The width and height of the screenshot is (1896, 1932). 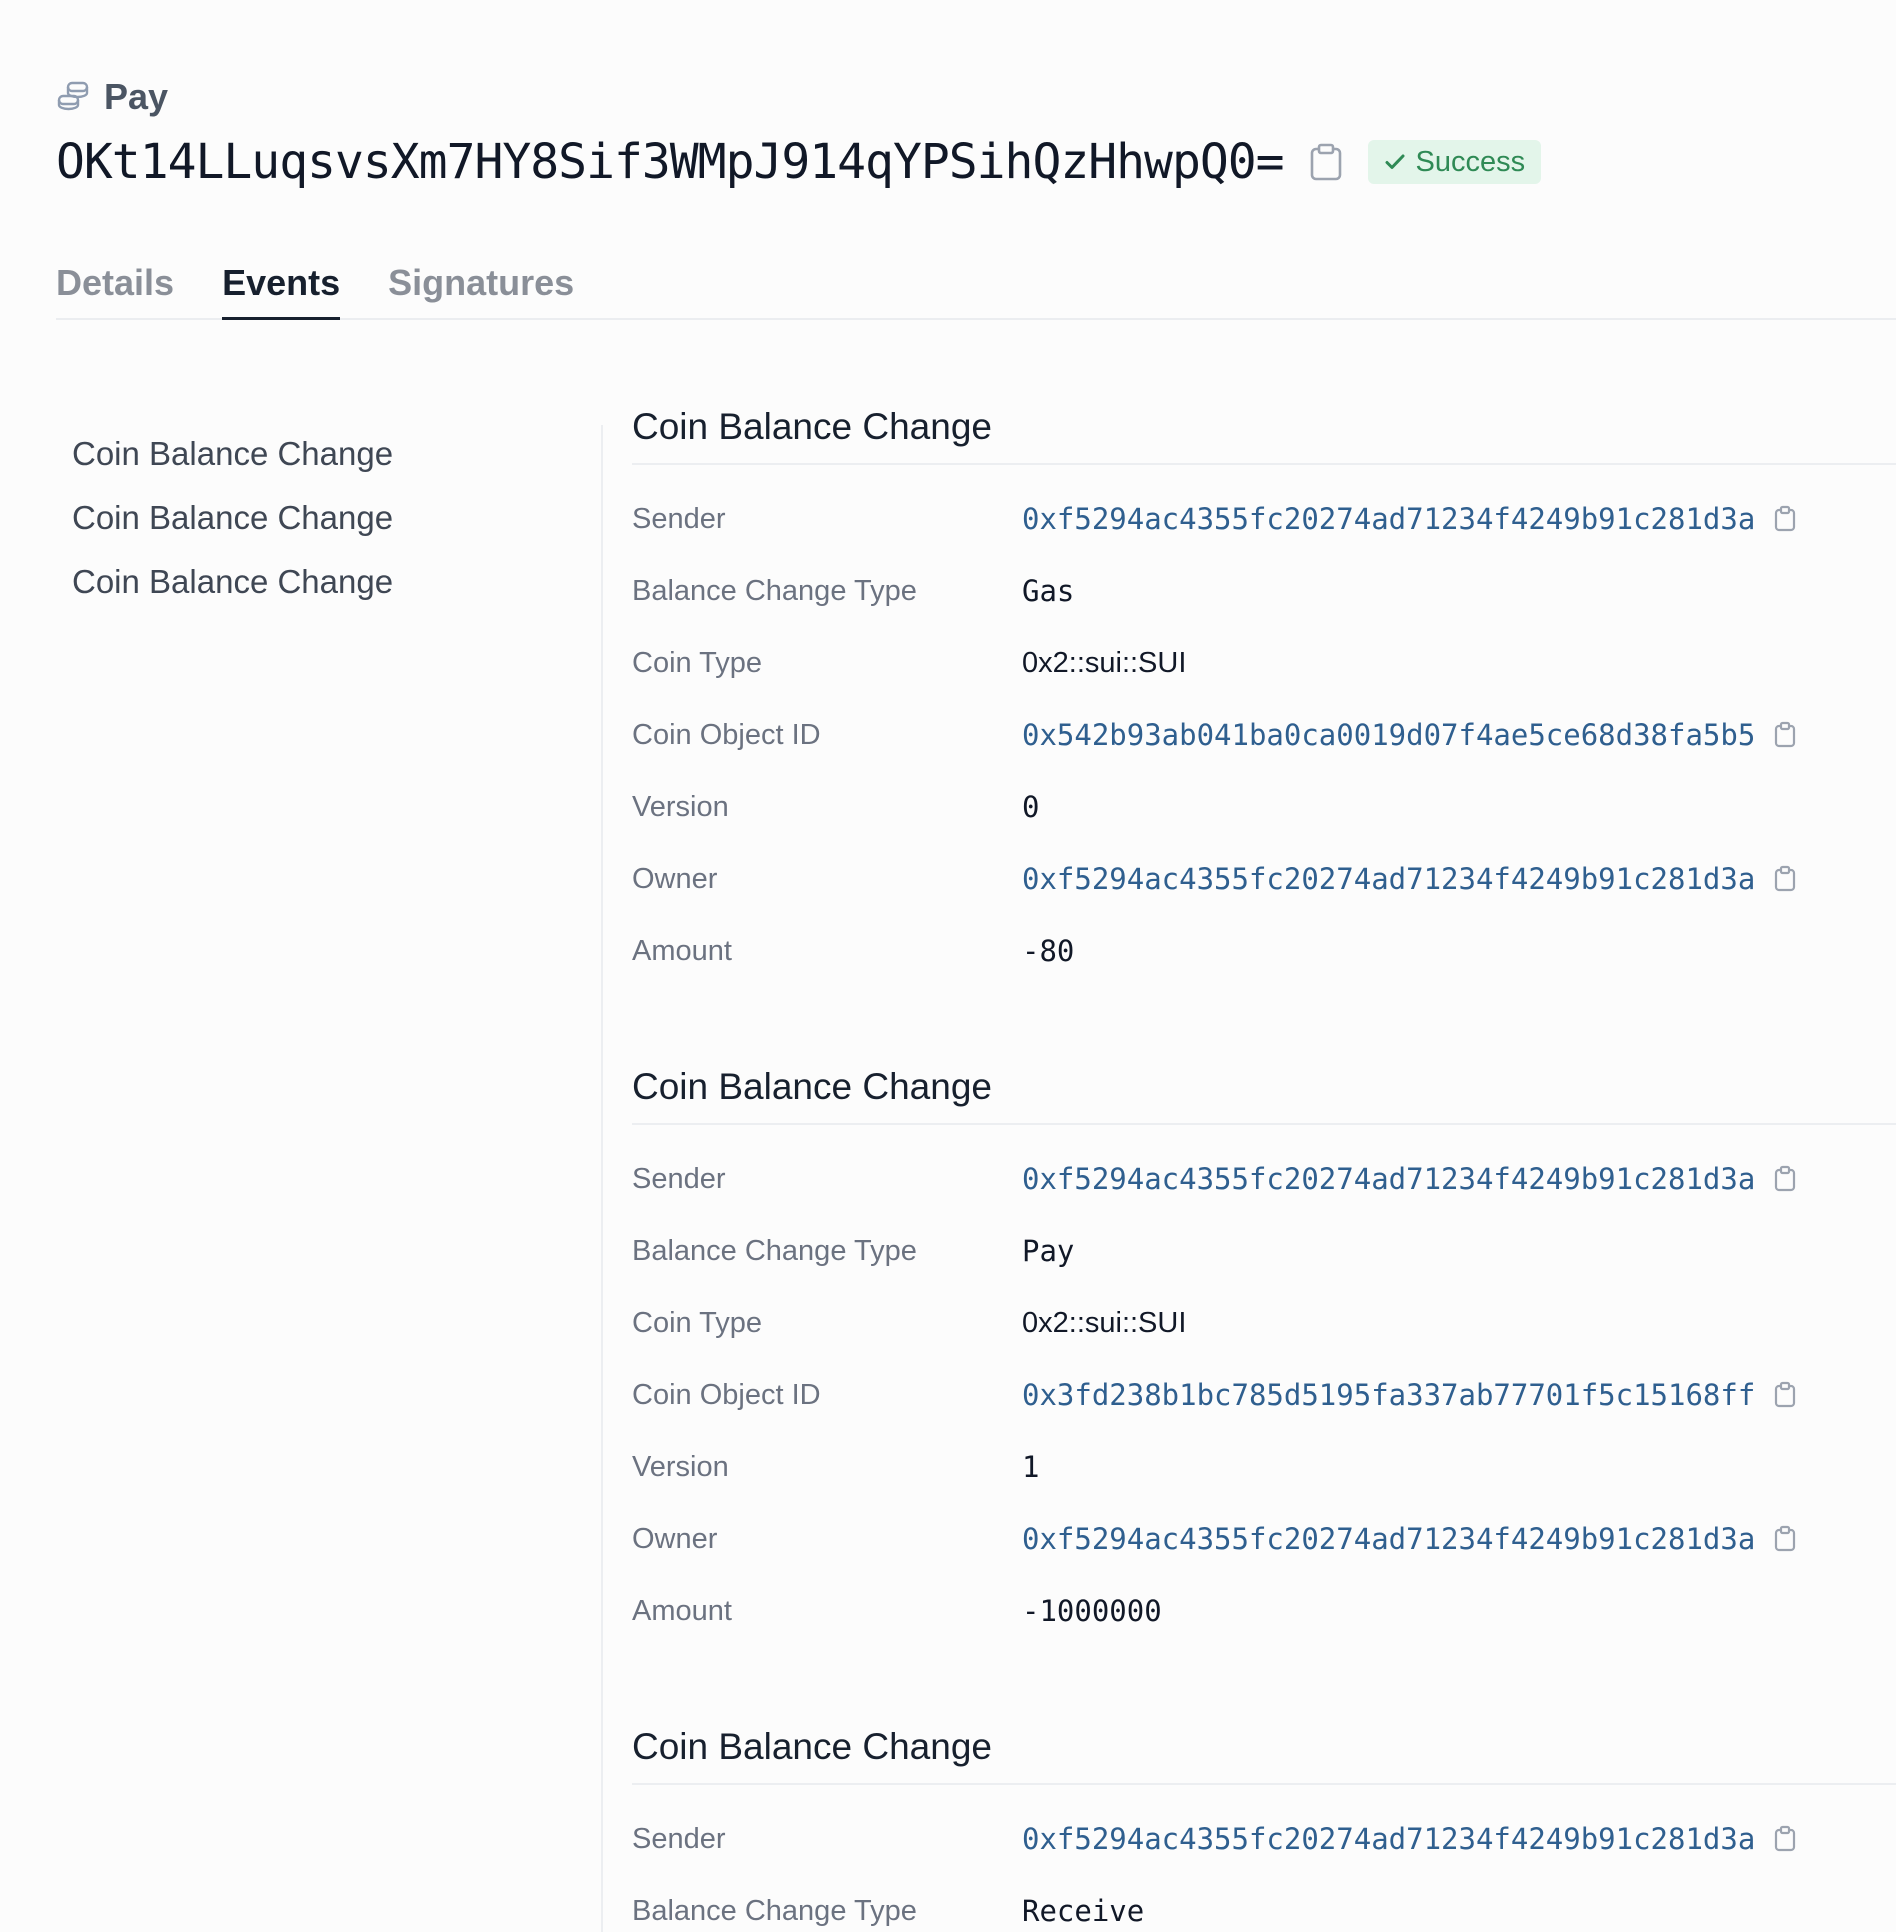 What do you see at coordinates (115, 289) in the screenshot?
I see `tab-details: Details` at bounding box center [115, 289].